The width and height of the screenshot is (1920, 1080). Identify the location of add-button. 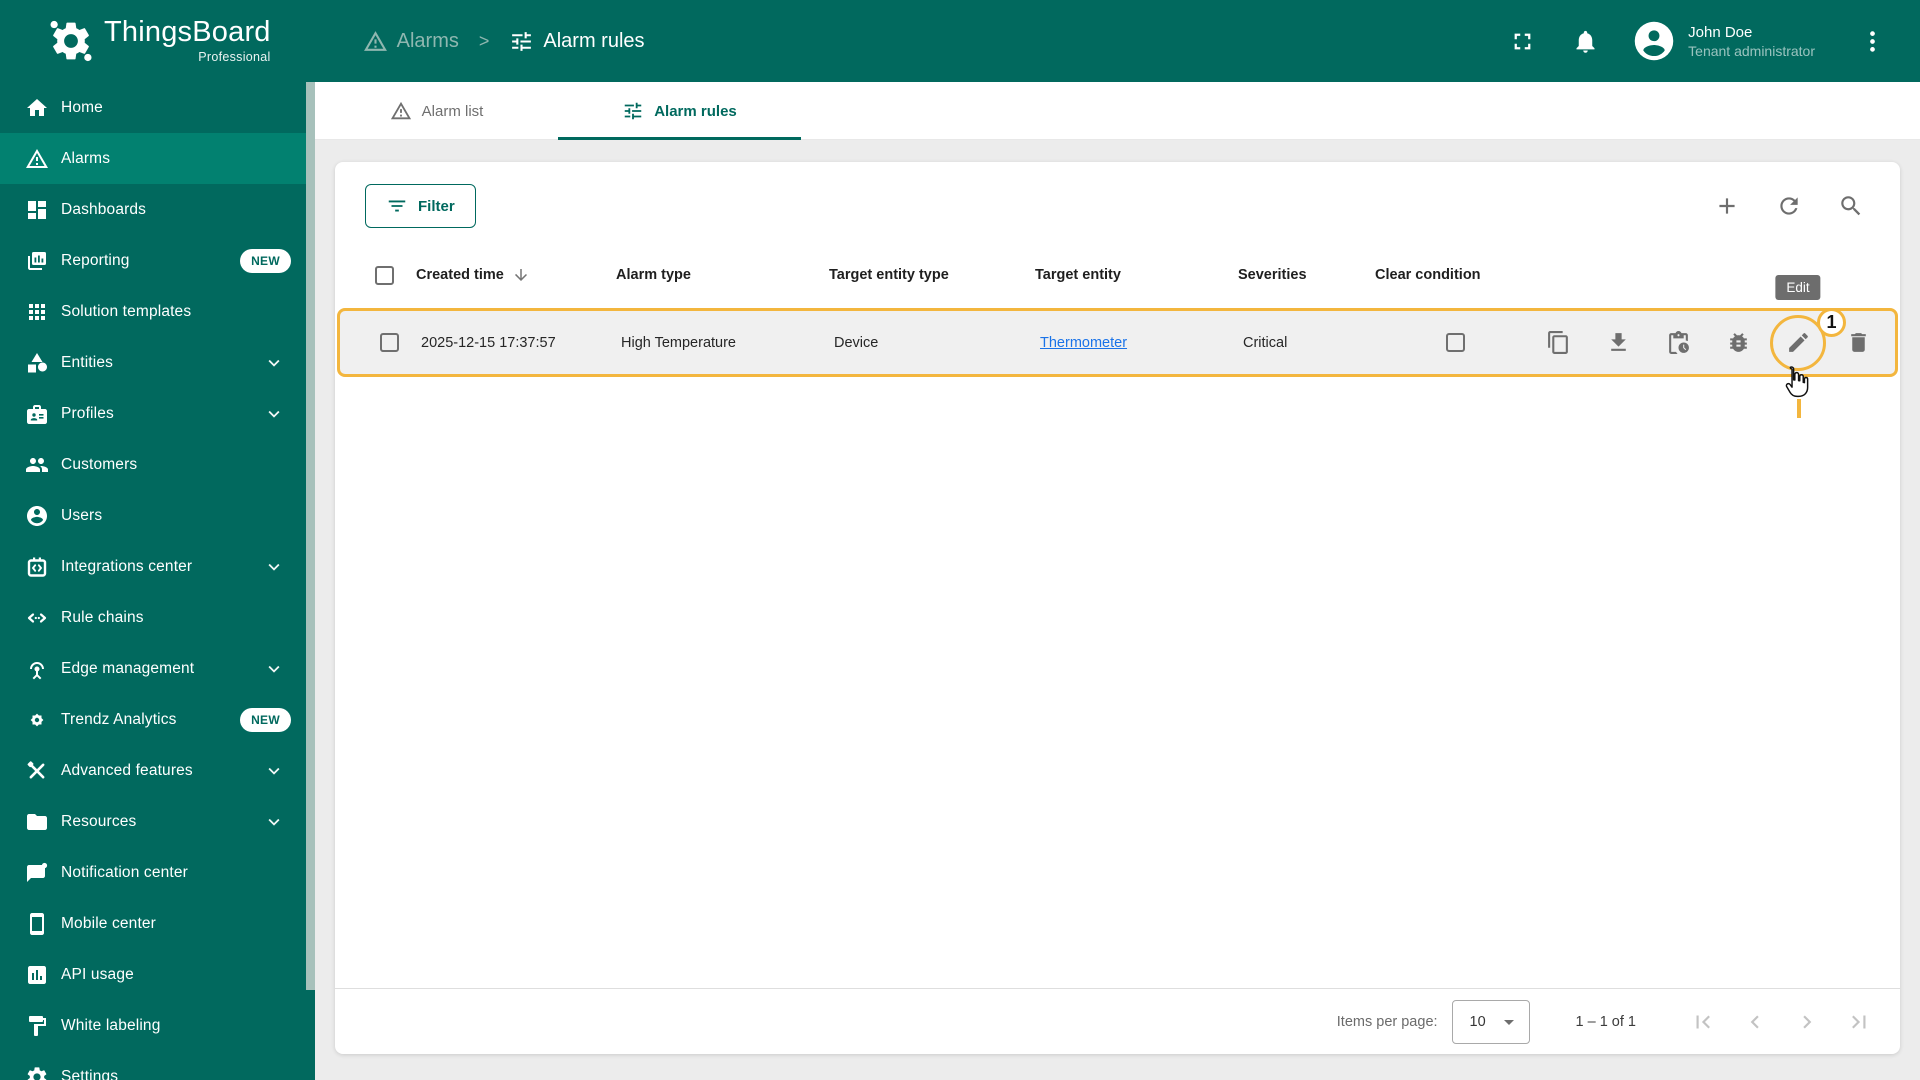
(1727, 206).